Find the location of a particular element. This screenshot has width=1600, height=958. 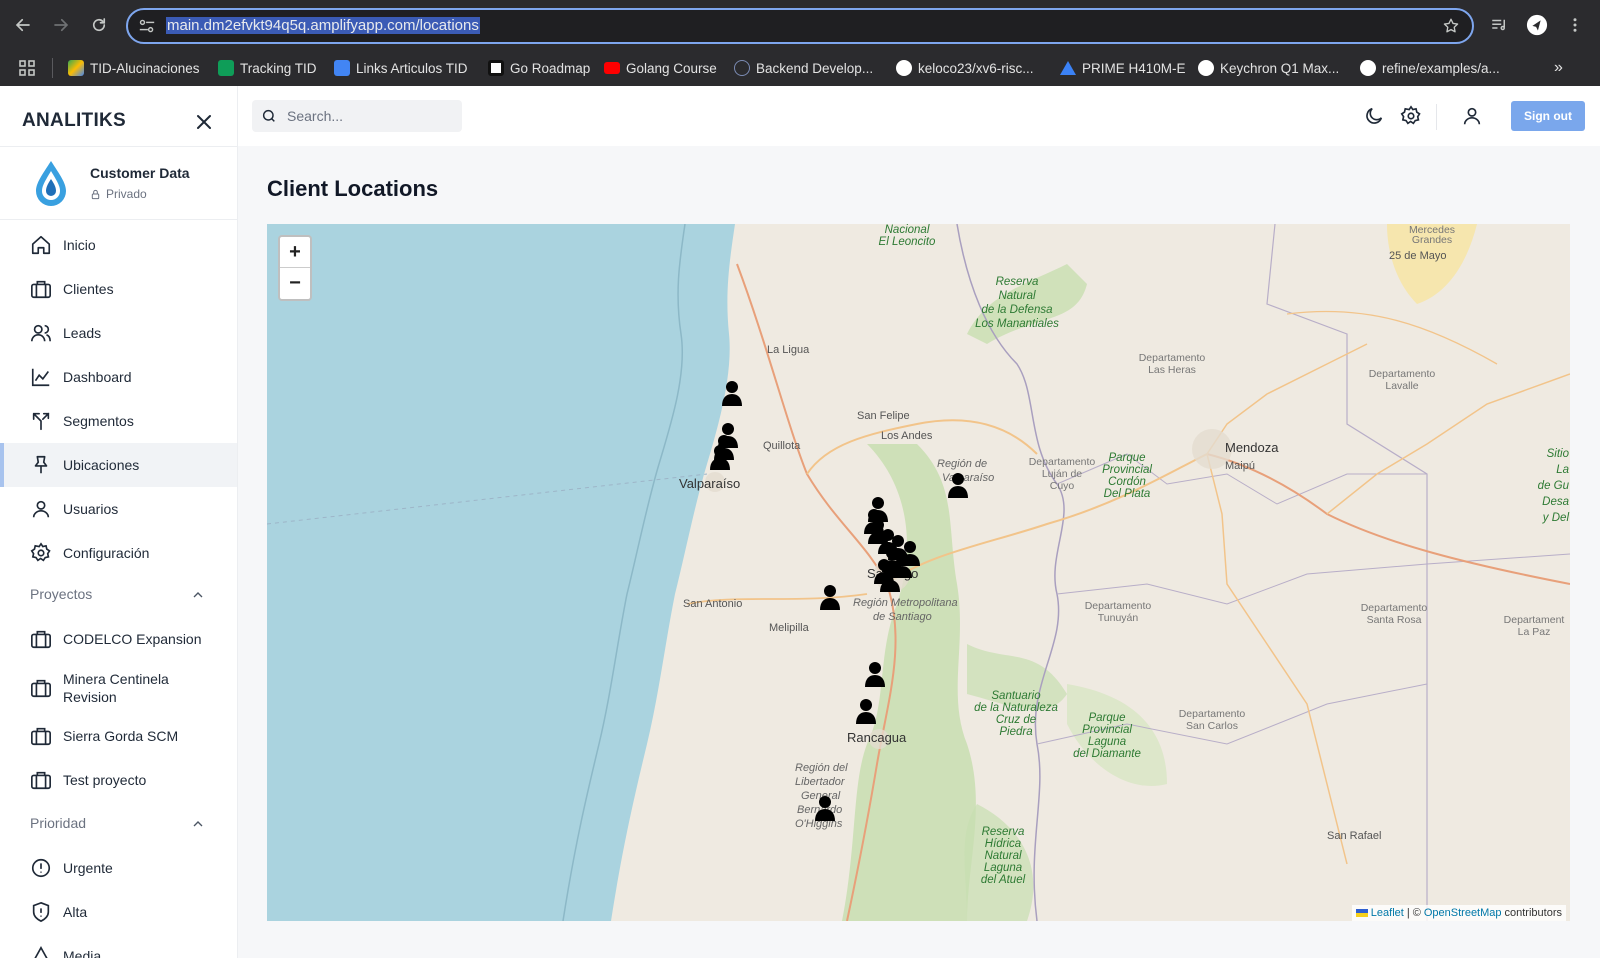

arrow-right-icon is located at coordinates (61, 25).